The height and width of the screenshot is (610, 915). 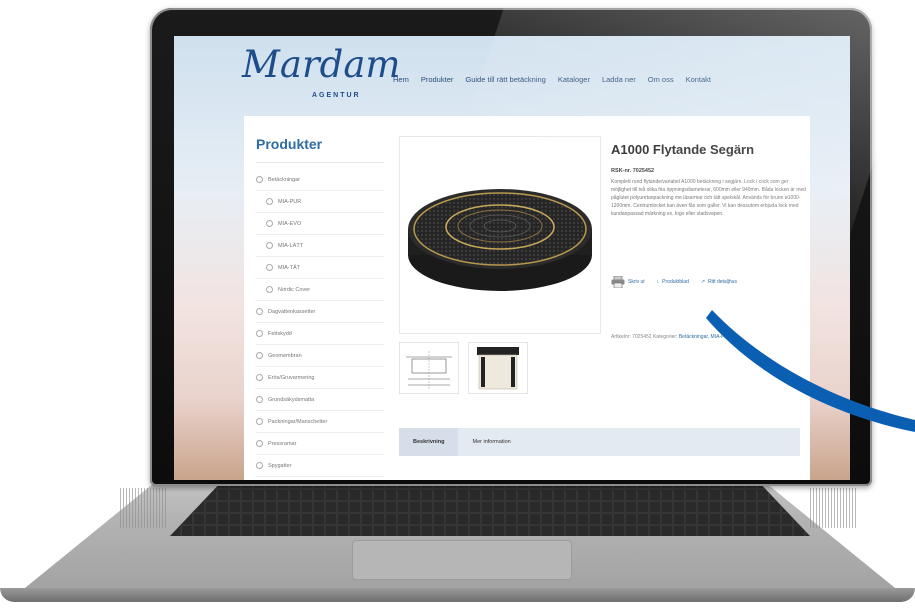 What do you see at coordinates (500, 240) in the screenshot?
I see `manhole-cover-image` at bounding box center [500, 240].